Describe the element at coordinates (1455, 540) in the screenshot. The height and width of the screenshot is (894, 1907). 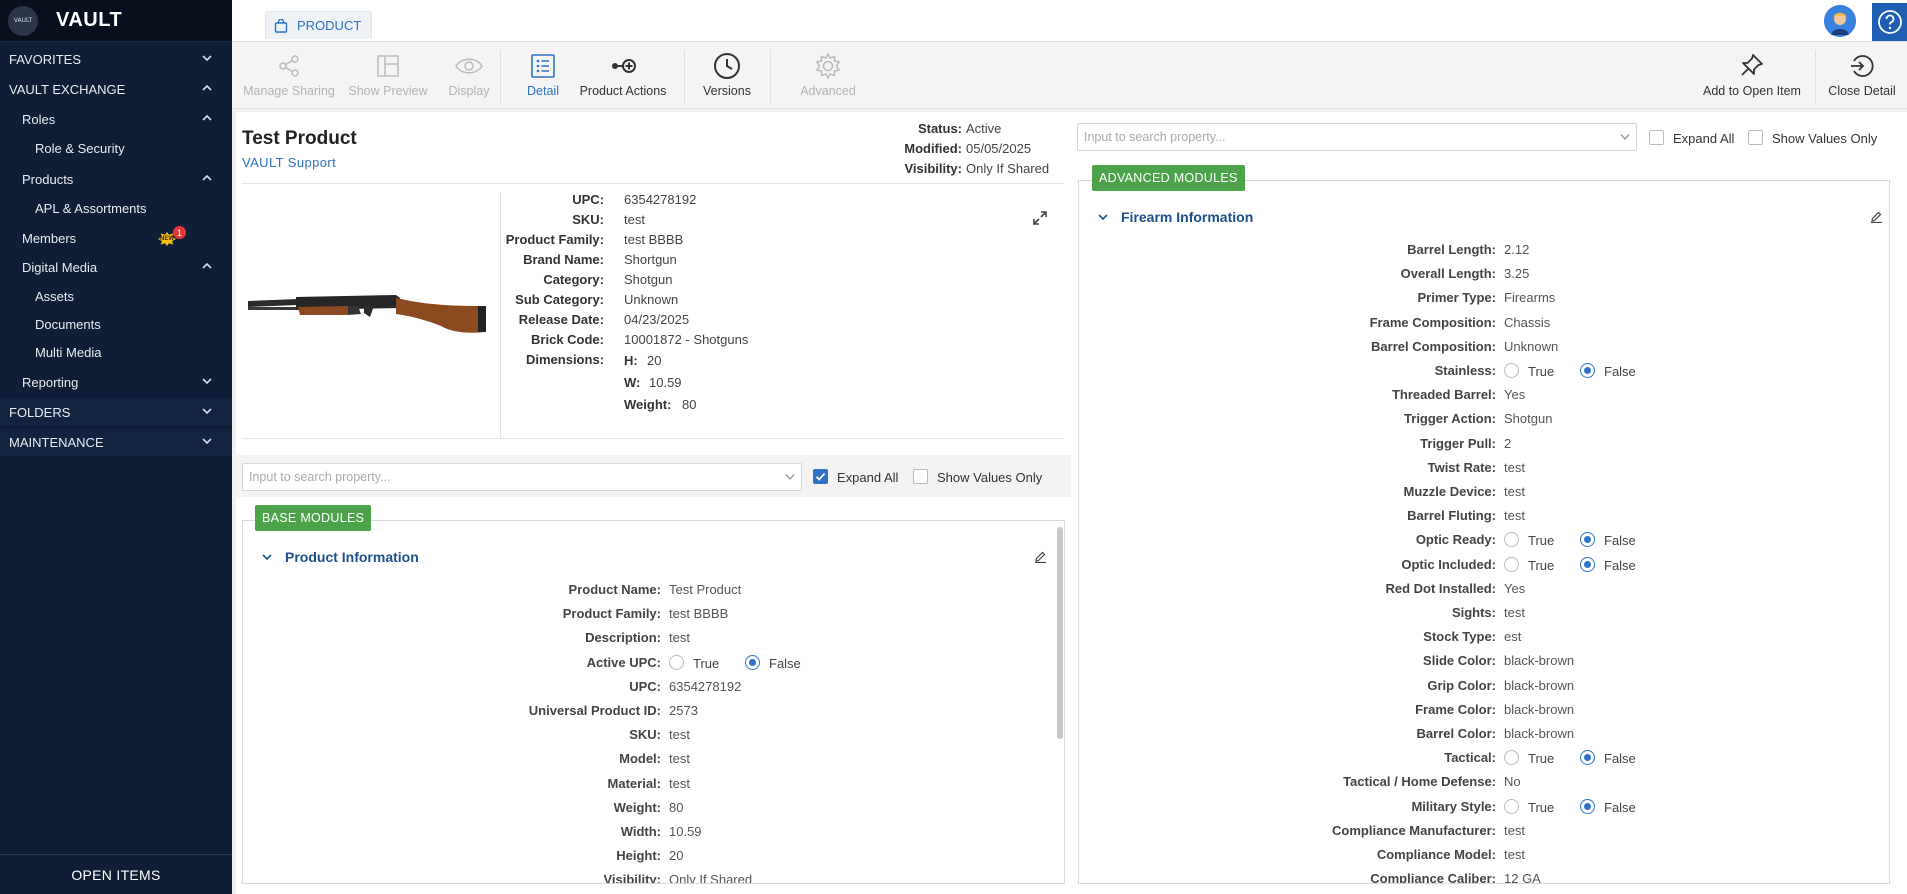
I see `property-label: Optic Ready:` at that location.